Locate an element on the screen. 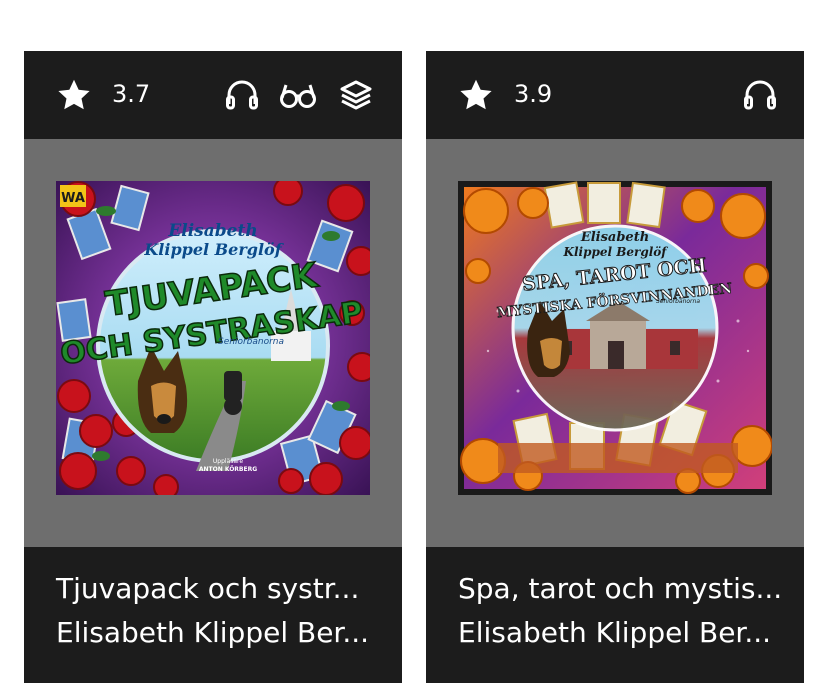  glasses-icon is located at coordinates (298, 95).